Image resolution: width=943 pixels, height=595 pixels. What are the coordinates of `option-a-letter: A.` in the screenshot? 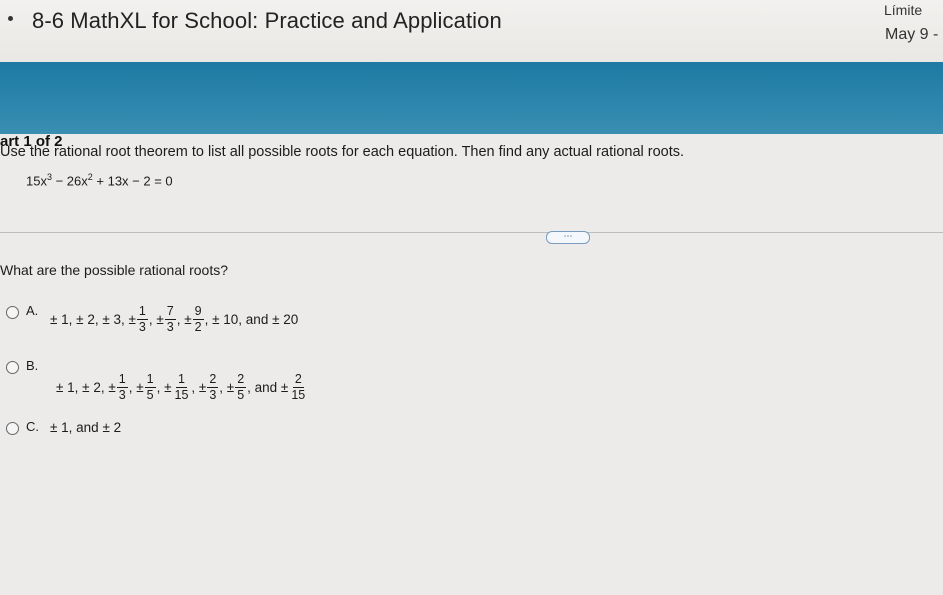 It's located at (32, 310).